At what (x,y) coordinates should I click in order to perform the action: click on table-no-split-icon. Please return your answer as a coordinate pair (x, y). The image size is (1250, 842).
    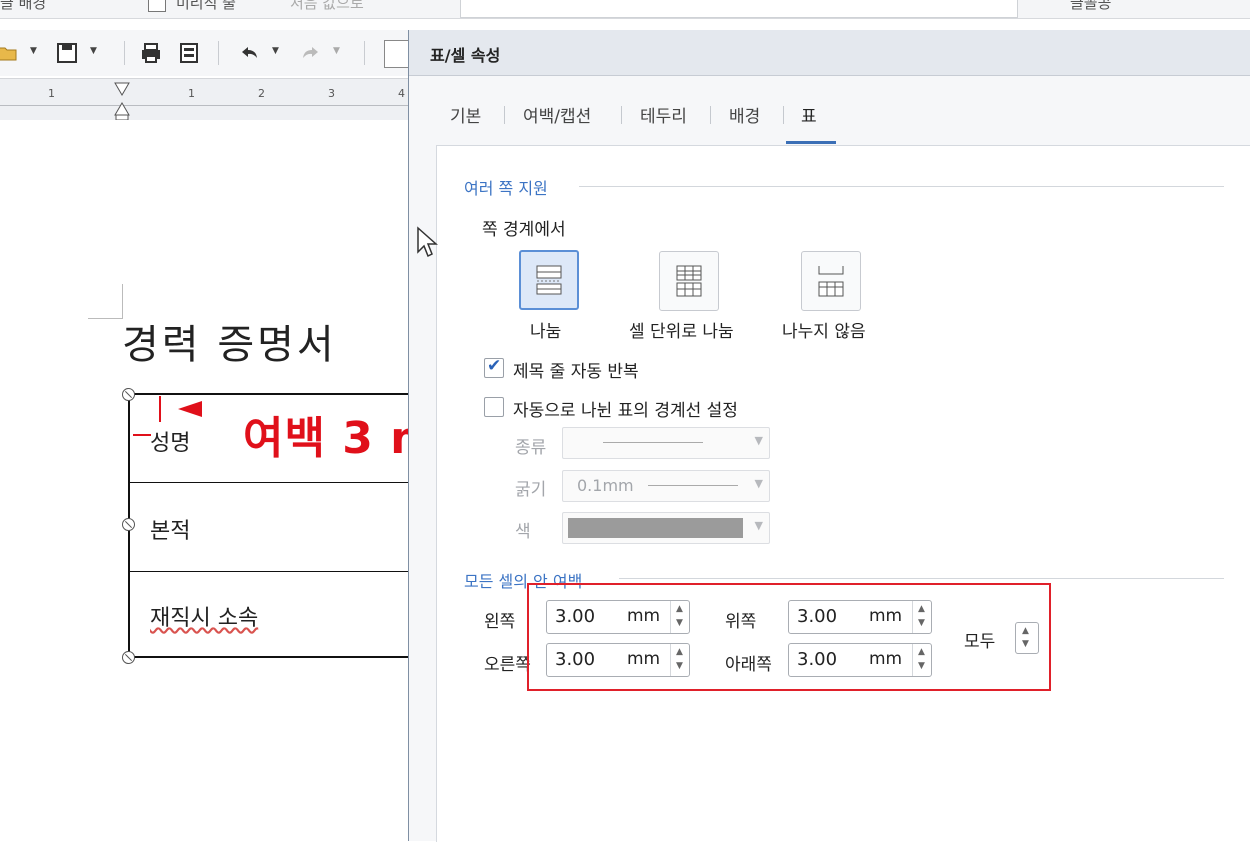
    Looking at the image, I should click on (831, 281).